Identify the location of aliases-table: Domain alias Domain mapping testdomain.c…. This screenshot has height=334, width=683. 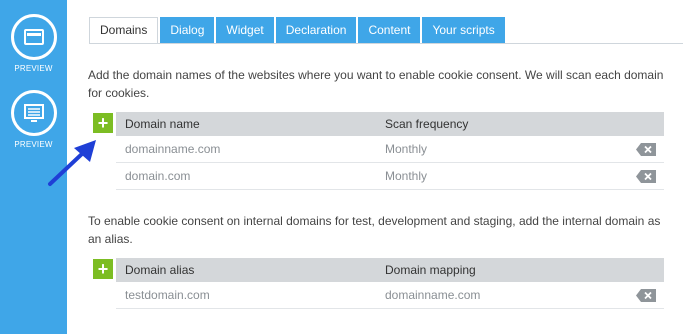
(390, 283).